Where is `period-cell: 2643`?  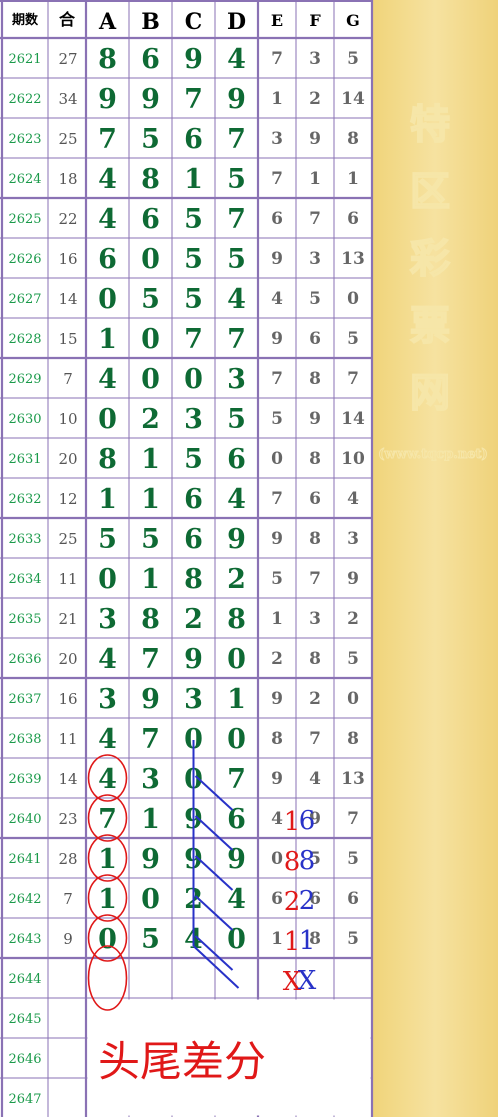
period-cell: 2643 is located at coordinates (24, 939).